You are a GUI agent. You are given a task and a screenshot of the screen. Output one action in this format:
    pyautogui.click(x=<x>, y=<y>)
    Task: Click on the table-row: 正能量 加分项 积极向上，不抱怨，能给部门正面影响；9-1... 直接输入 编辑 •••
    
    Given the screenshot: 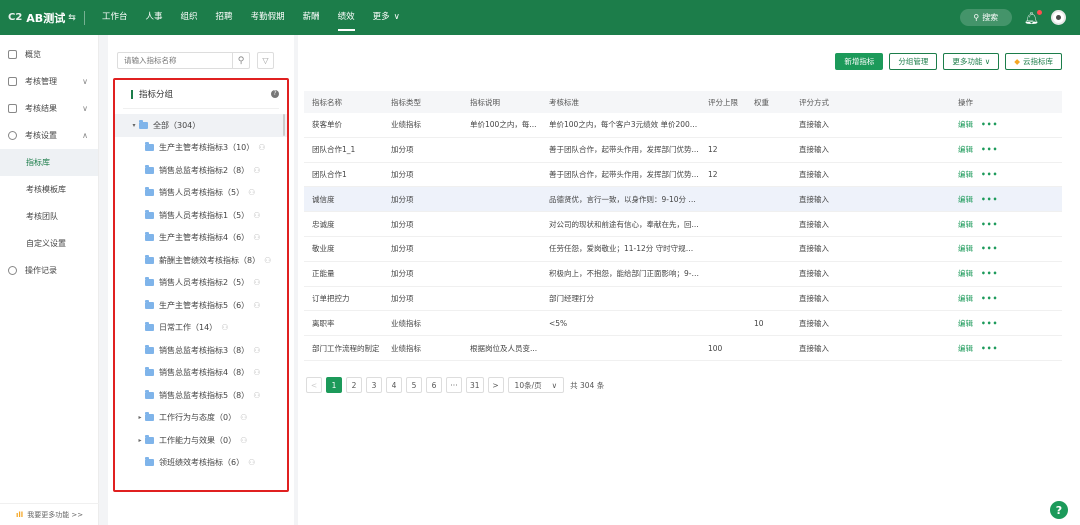 What is the action you would take?
    pyautogui.click(x=683, y=274)
    